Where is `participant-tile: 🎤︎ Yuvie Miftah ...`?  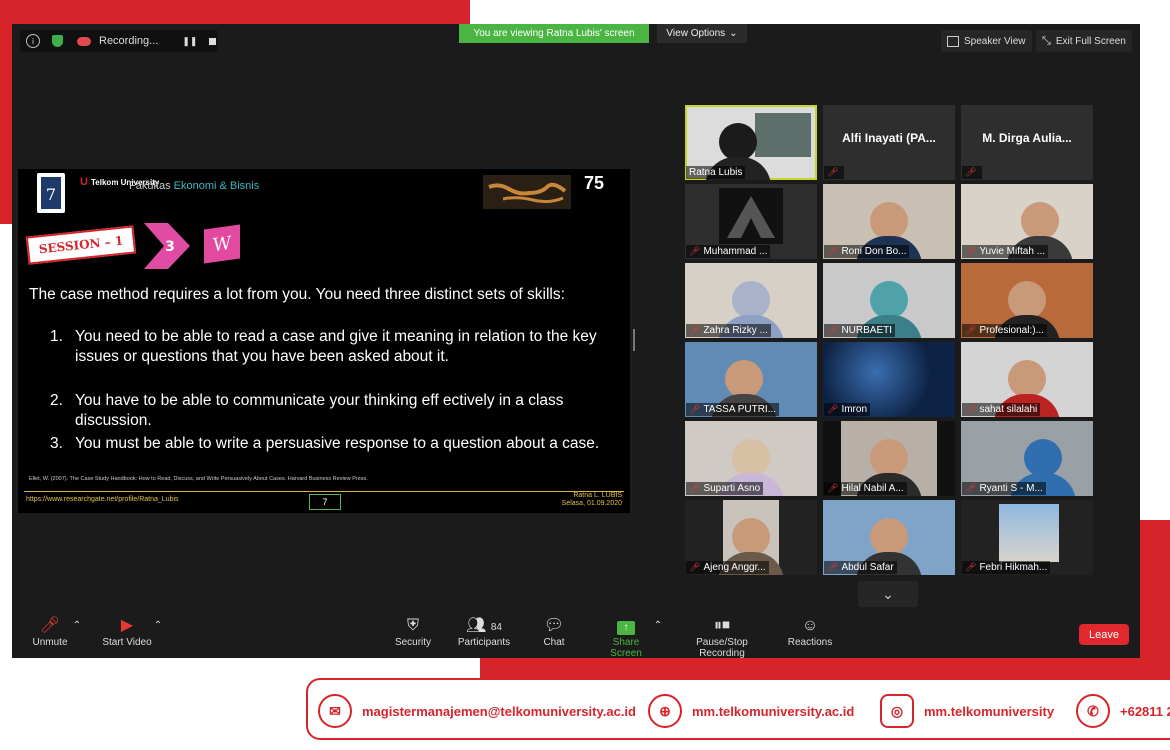 participant-tile: 🎤︎ Yuvie Miftah ... is located at coordinates (1027, 221).